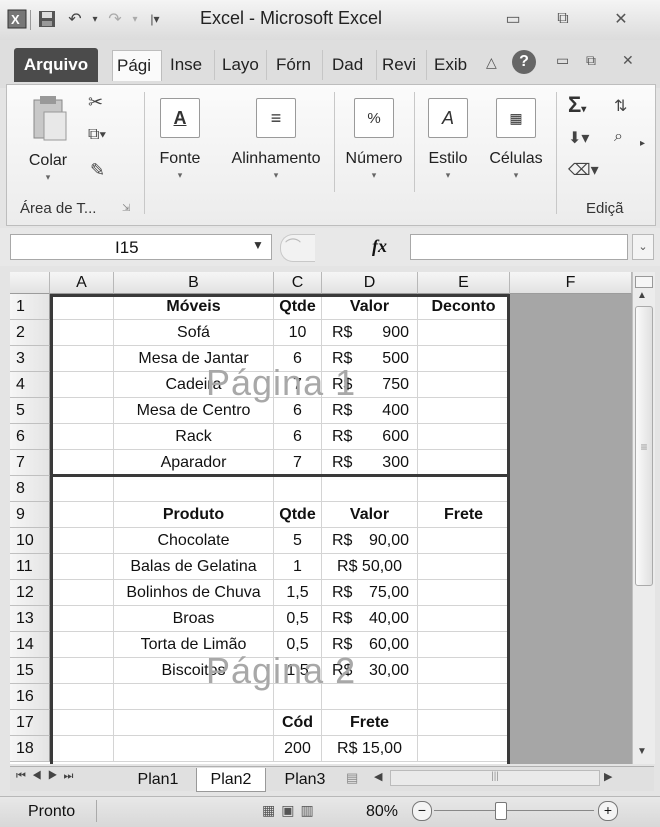 The image size is (660, 827). I want to click on cells-button-label: Células, so click(516, 159).